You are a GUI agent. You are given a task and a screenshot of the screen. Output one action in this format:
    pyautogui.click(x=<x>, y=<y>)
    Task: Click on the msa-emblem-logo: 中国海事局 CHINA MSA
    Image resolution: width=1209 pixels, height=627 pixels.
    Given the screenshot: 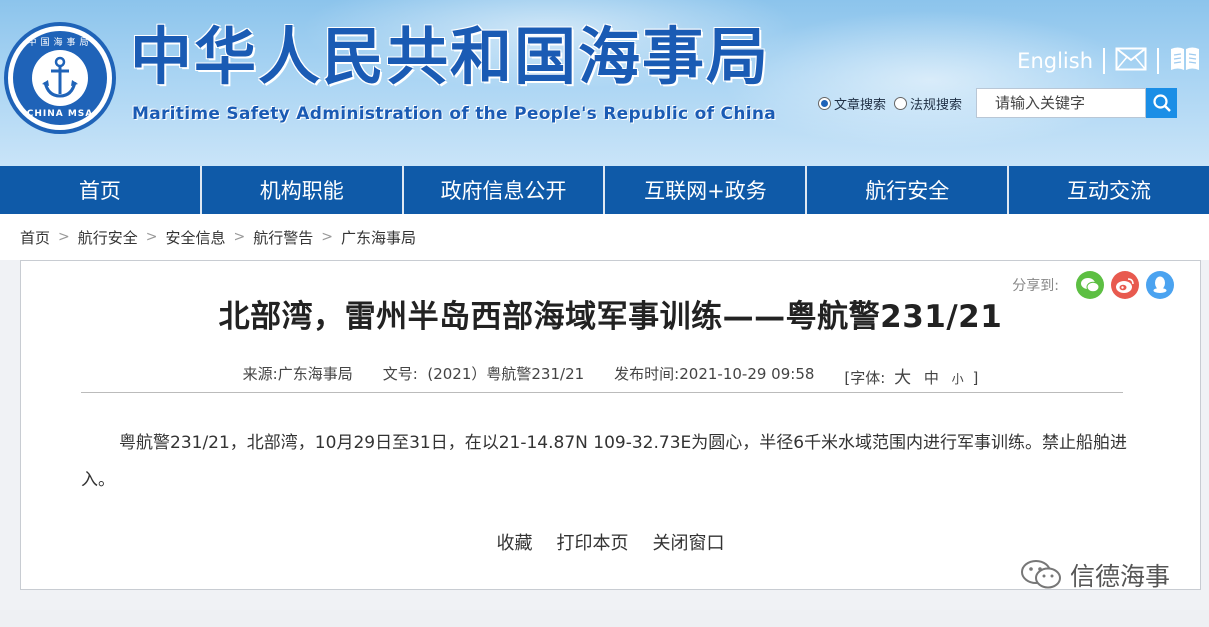 What is the action you would take?
    pyautogui.click(x=60, y=78)
    